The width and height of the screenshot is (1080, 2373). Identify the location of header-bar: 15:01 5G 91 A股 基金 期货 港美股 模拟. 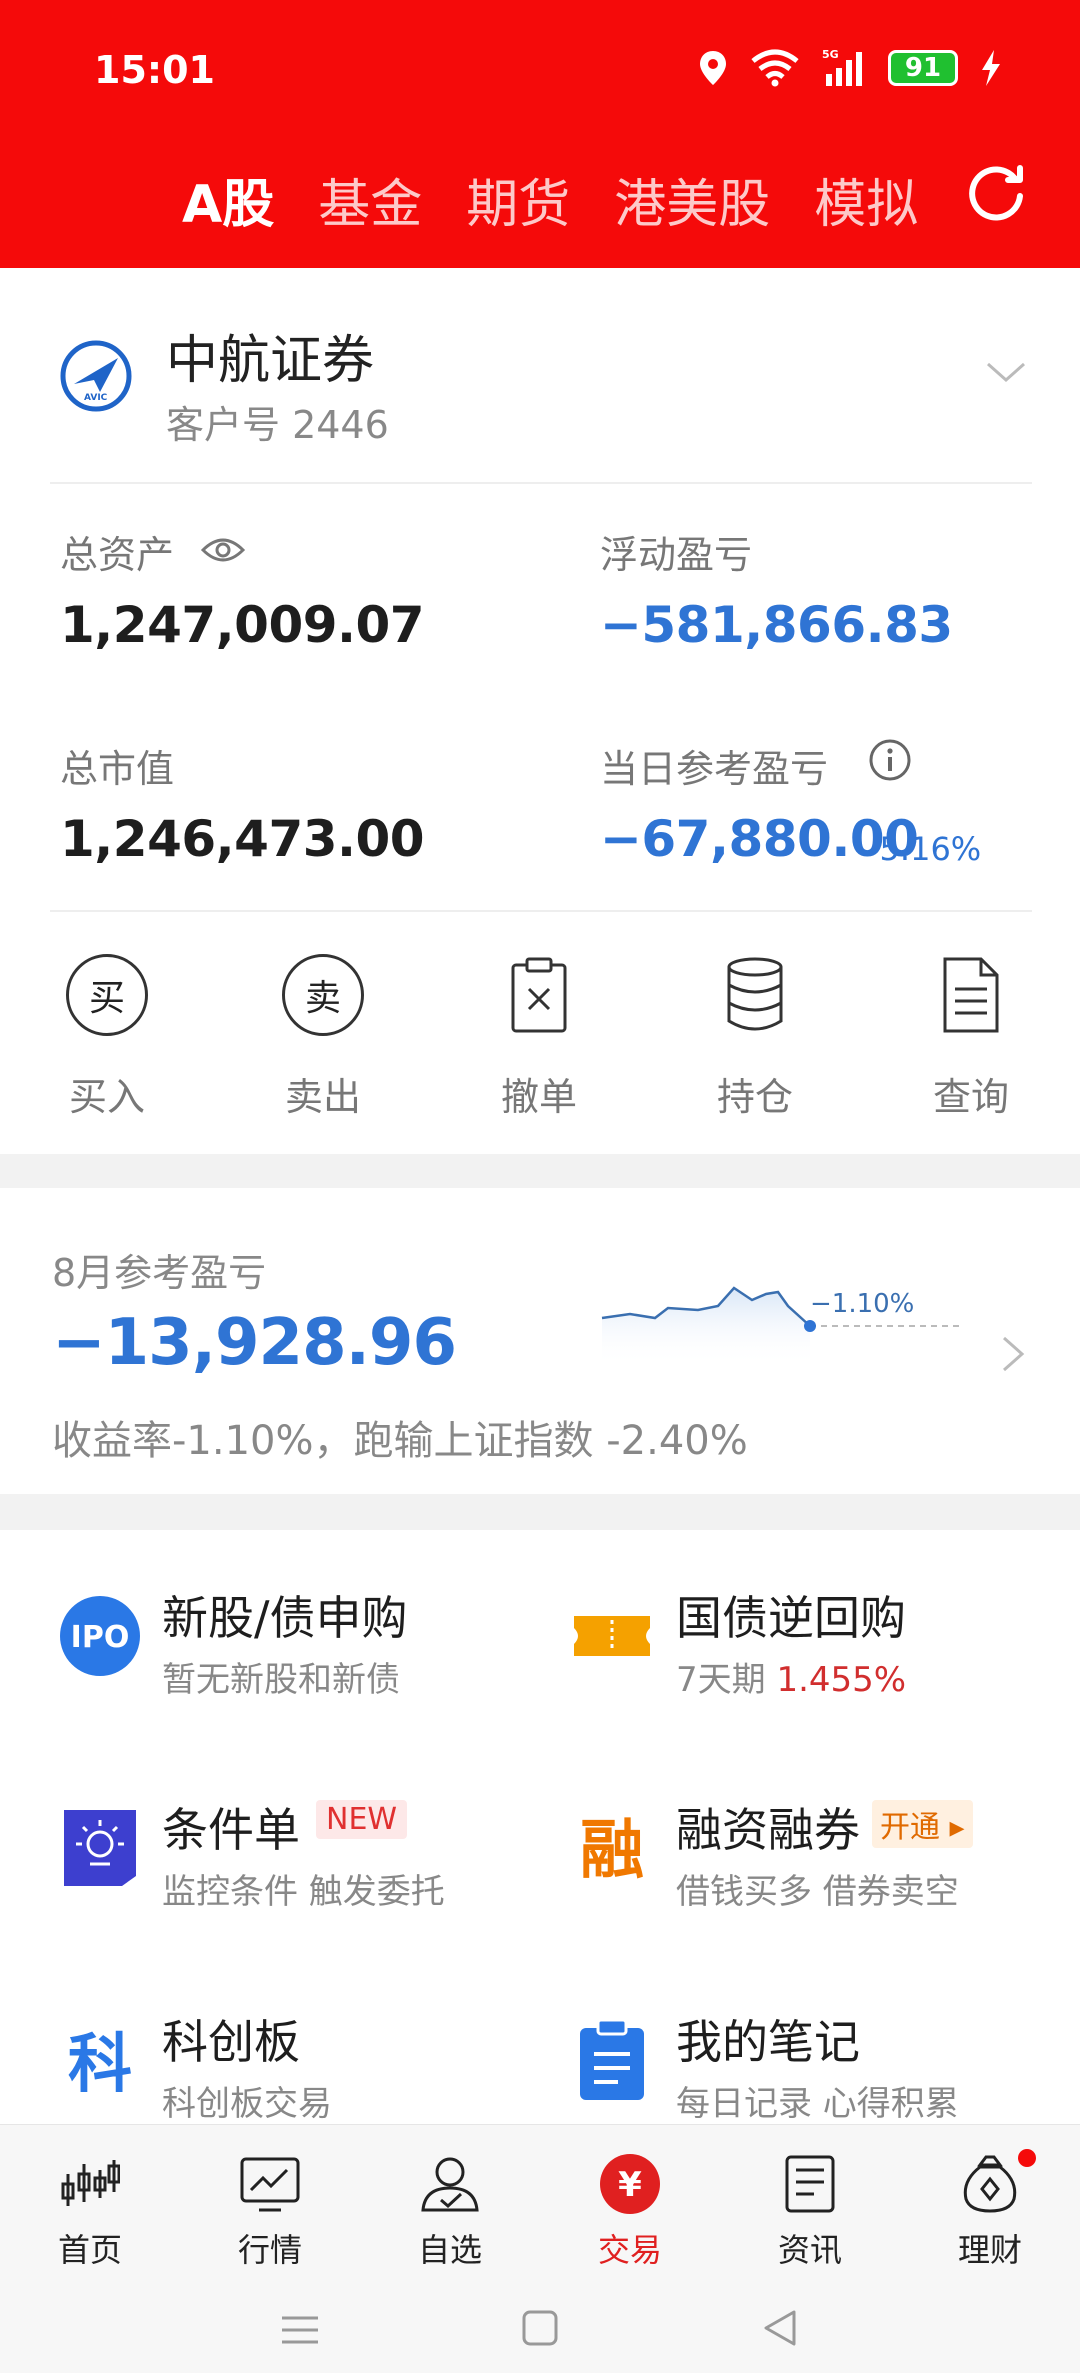
(540, 134).